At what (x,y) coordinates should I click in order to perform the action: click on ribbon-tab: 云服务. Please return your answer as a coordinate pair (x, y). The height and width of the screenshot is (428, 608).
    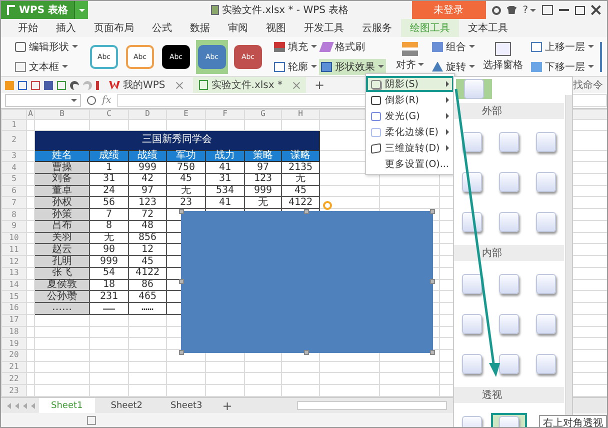
    Looking at the image, I should click on (377, 28).